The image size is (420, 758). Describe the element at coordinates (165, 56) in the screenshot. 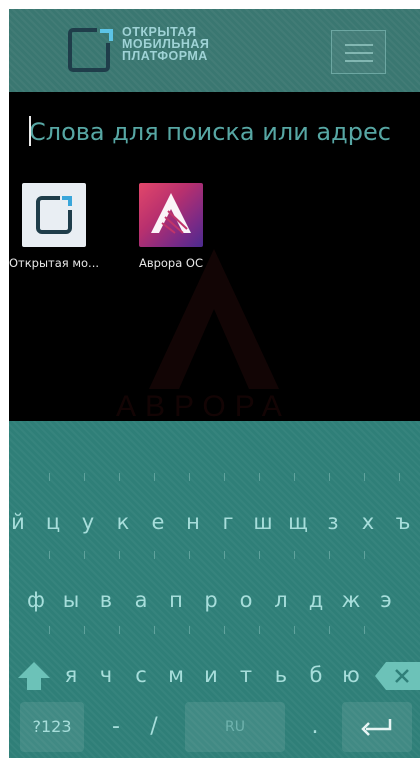

I see `logo-line-3: ПЛАТФОРМА` at that location.